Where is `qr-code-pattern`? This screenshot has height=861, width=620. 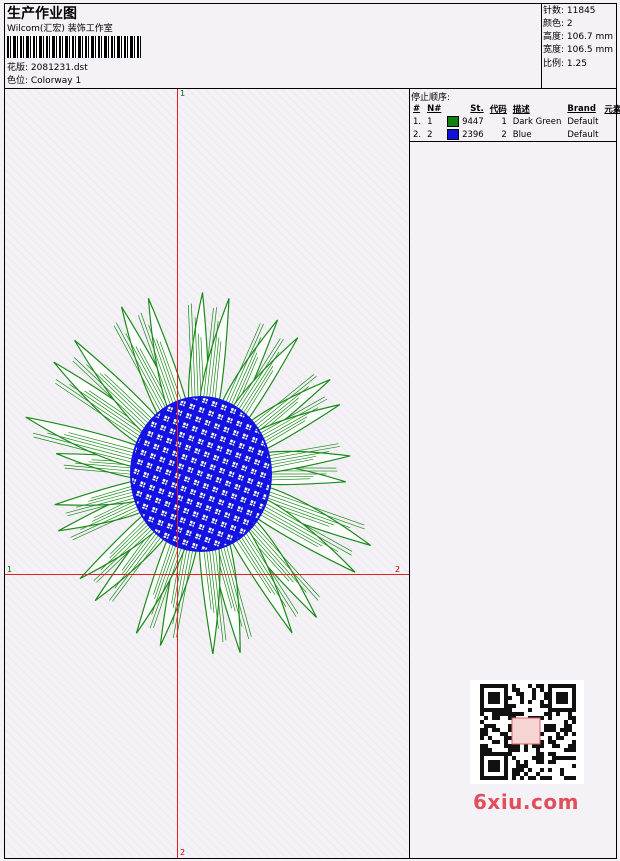
qr-code-pattern is located at coordinates (528, 732).